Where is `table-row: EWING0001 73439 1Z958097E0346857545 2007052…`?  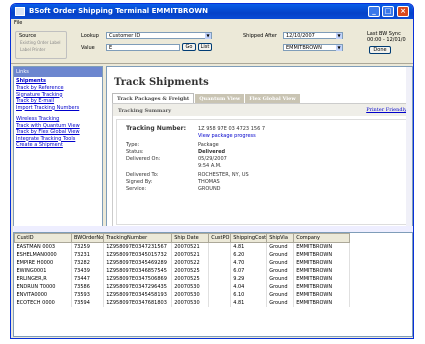
table-row: EWING0001 73439 1Z958097E0346857545 2007052… is located at coordinates (182, 270).